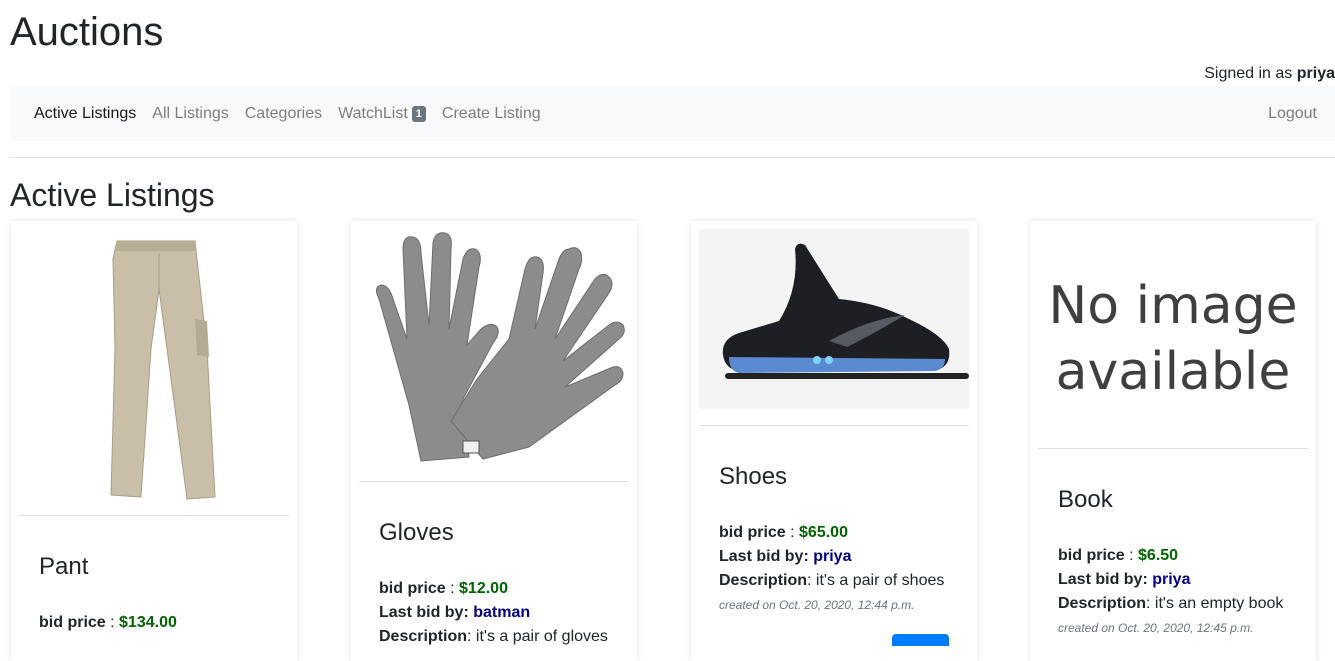 The width and height of the screenshot is (1335, 661). Describe the element at coordinates (1173, 339) in the screenshot. I see `no-image-placeholder: No image available` at that location.